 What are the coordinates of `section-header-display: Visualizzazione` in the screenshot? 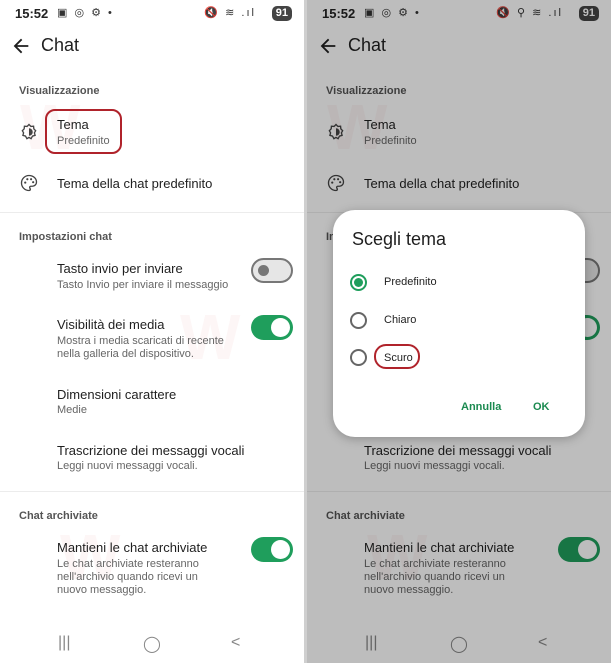 It's located at (59, 91).